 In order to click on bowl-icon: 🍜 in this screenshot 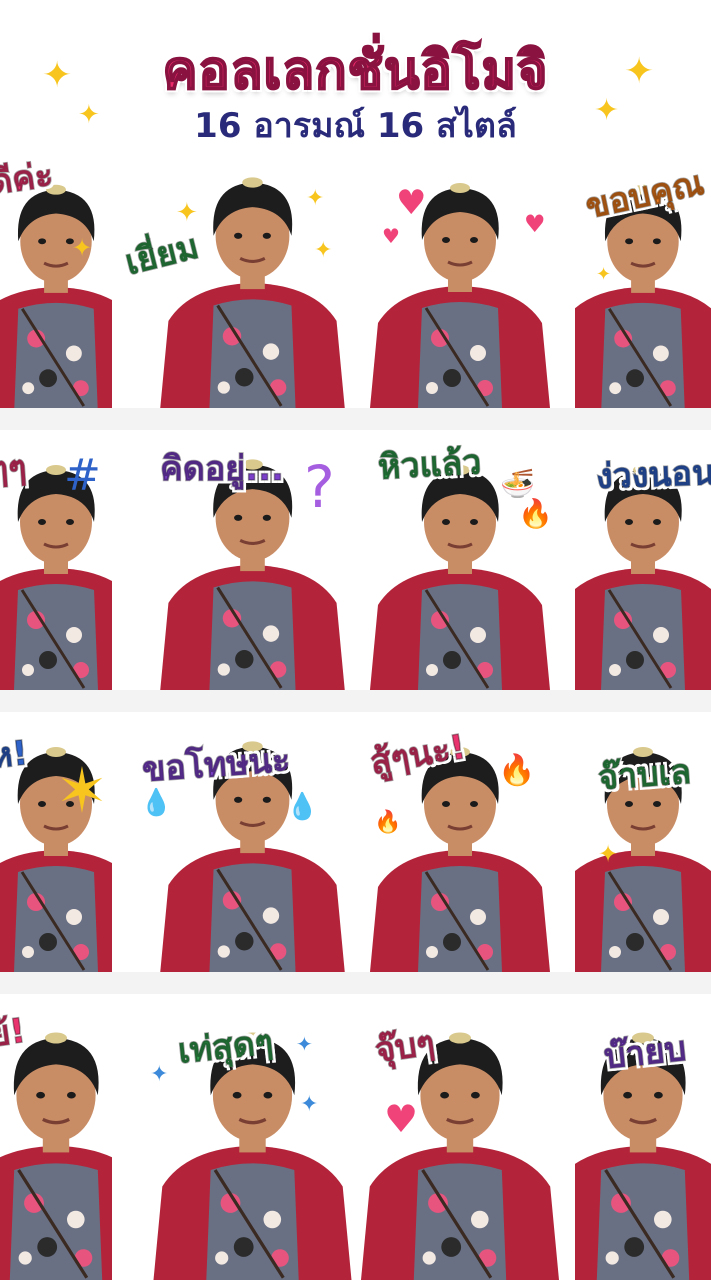, I will do `click(517, 483)`.